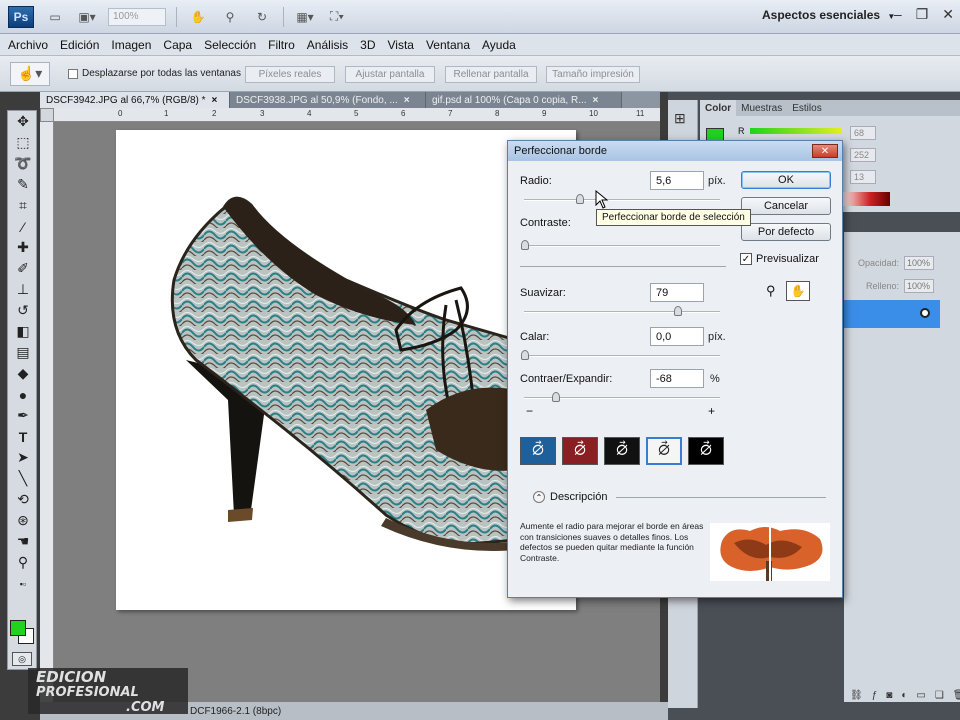 This screenshot has height=720, width=960. Describe the element at coordinates (22, 659) in the screenshot. I see `quick-mask-icon: ◎` at that location.